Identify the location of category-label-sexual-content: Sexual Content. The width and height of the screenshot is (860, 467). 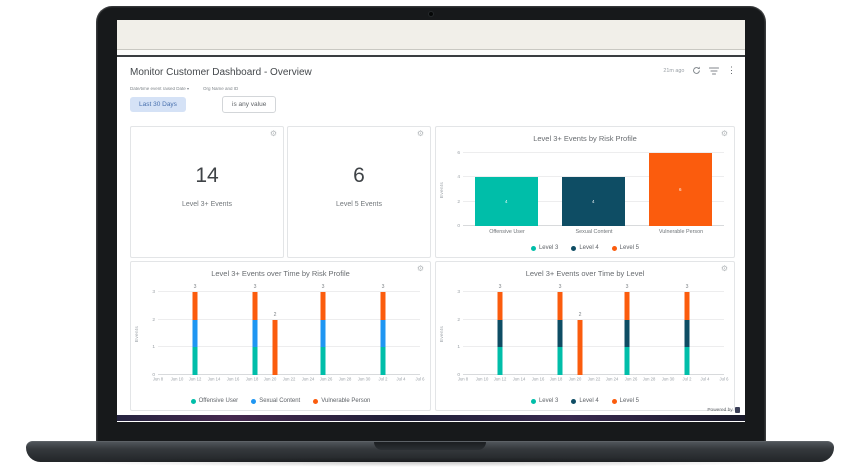
(593, 232).